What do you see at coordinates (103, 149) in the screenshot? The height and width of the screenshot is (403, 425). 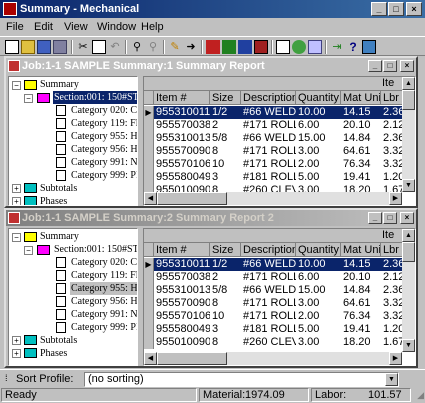 I see `tree-node-category: Category 956: HANG` at bounding box center [103, 149].